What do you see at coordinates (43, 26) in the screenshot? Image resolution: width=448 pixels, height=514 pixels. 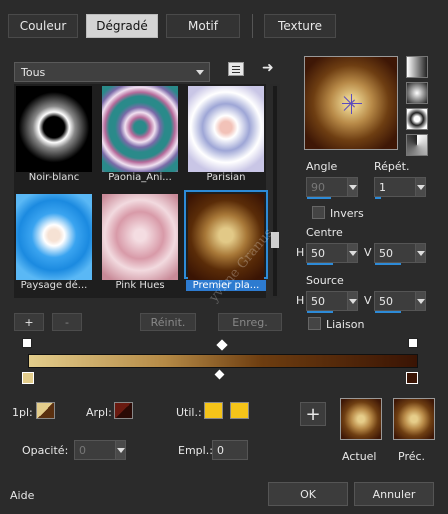 I see `tab-couleur: Couleur` at bounding box center [43, 26].